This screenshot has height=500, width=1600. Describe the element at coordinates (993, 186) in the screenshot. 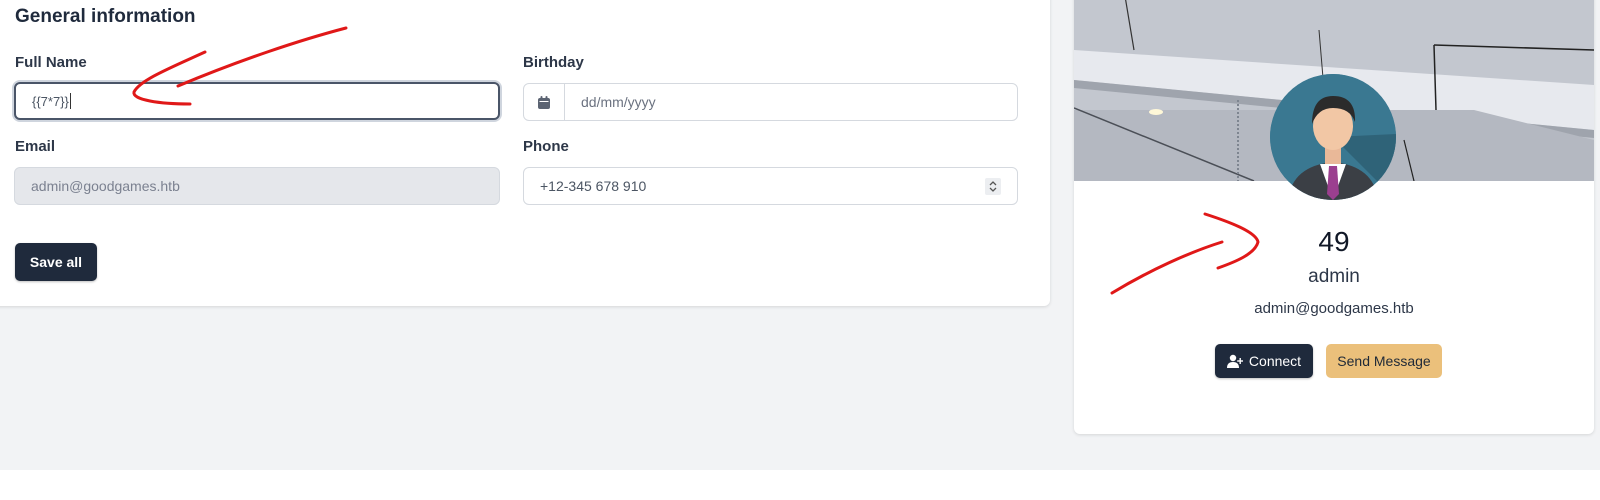

I see `spinner-icon` at that location.